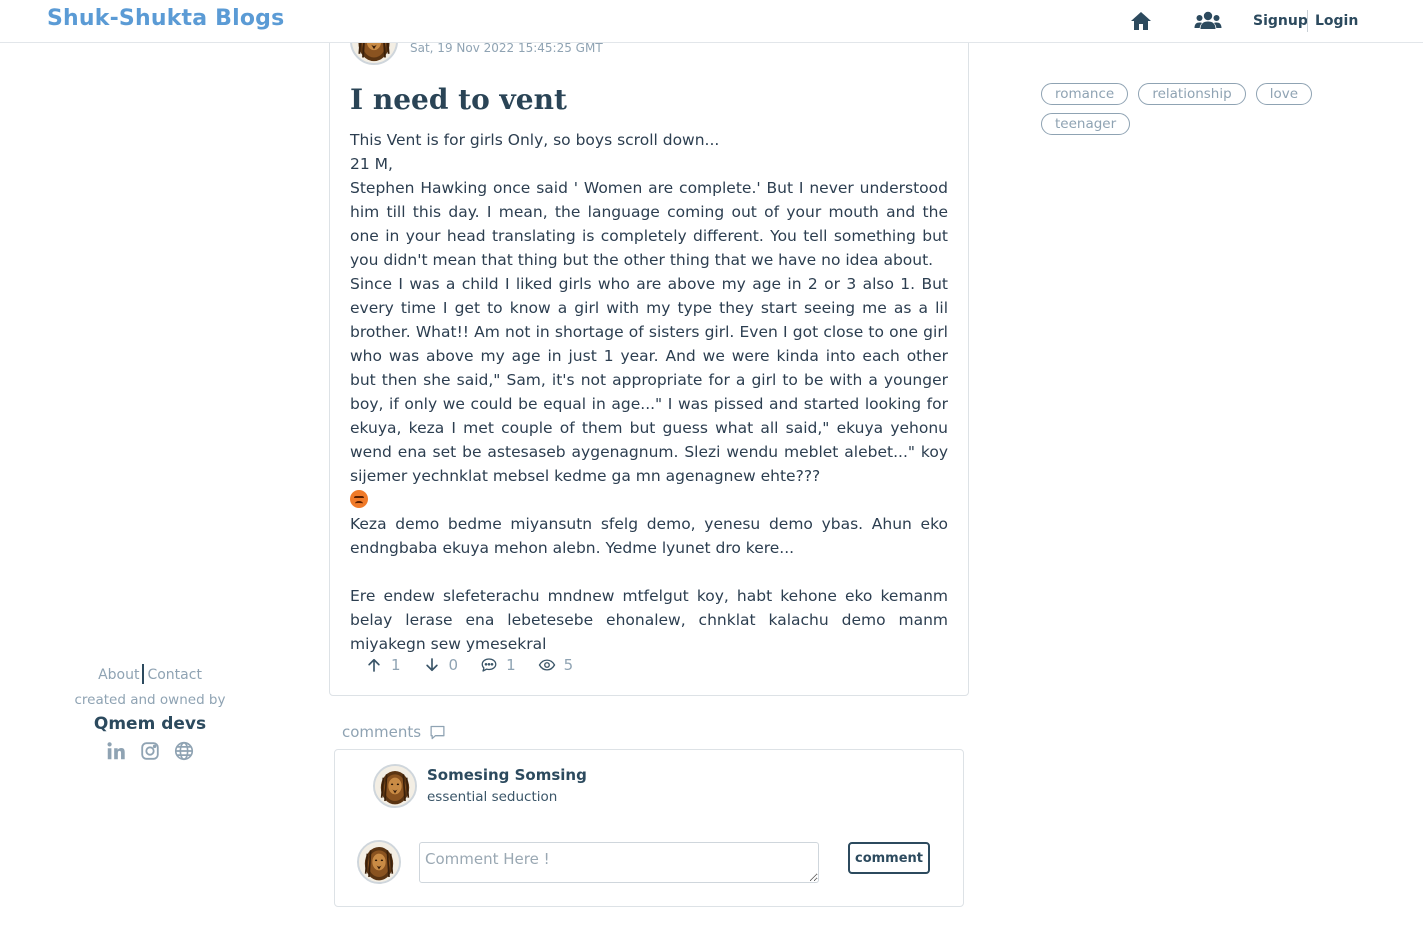  What do you see at coordinates (165, 18) in the screenshot?
I see `brand-logo: Shuk-Shukta Blogs` at bounding box center [165, 18].